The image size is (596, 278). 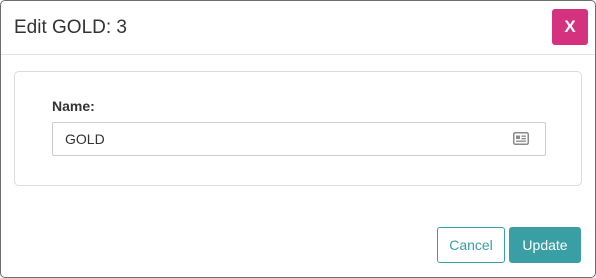 I want to click on name-input, so click(x=278, y=139).